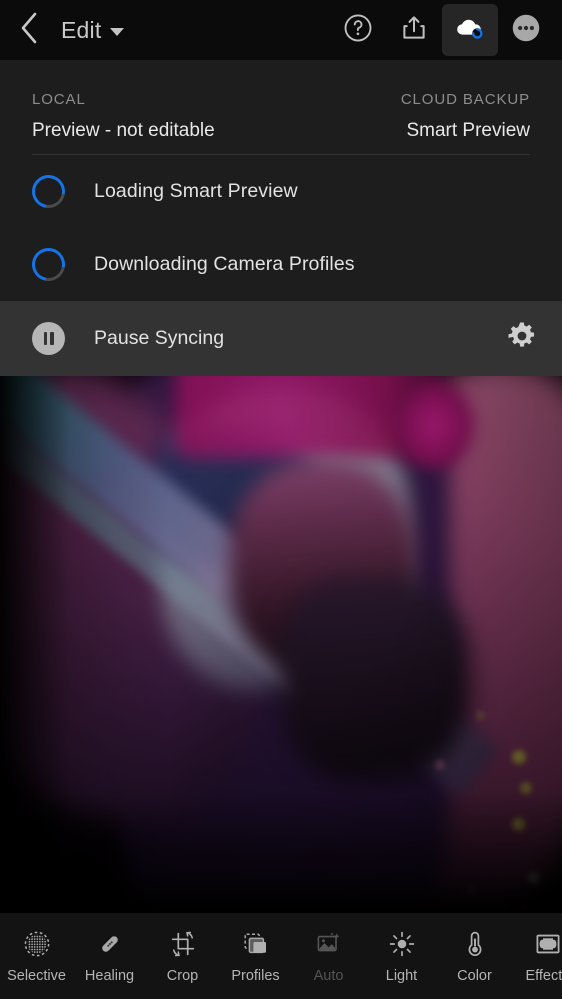  I want to click on tool-effects: Effects, so click(536, 956).